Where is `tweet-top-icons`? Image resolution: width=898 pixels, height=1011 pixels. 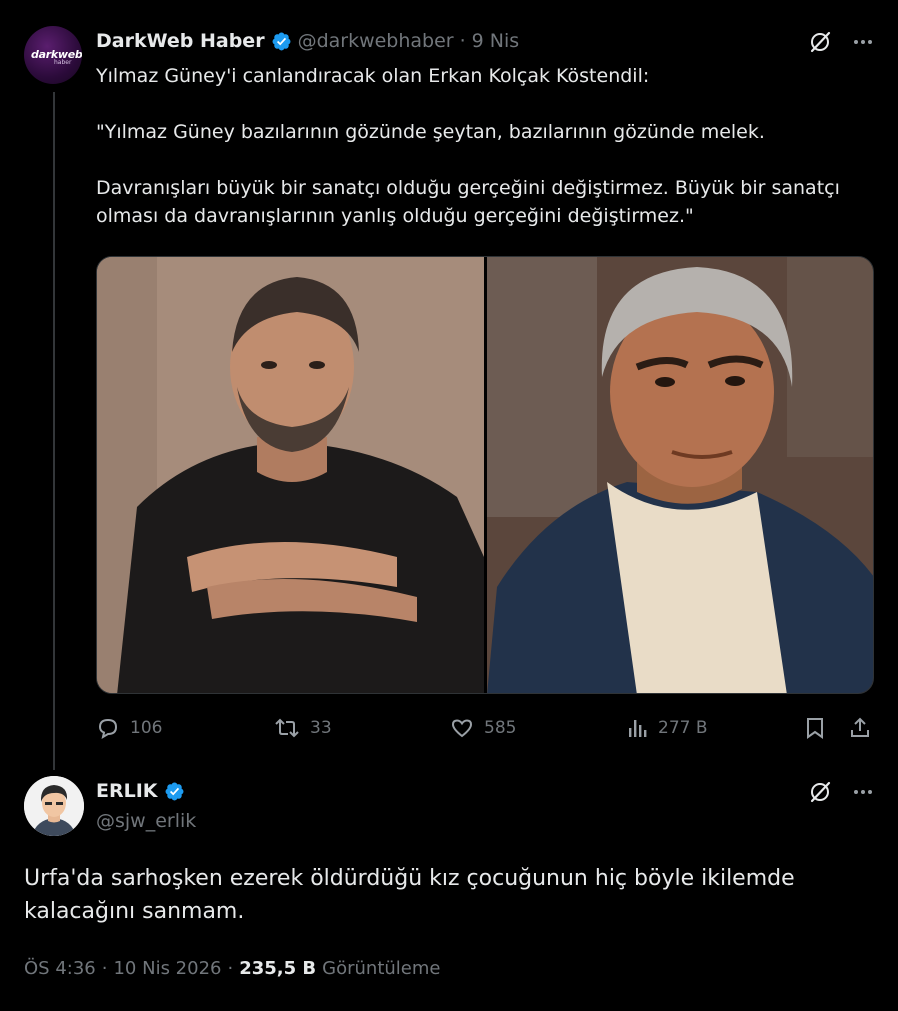
tweet-top-icons is located at coordinates (841, 42).